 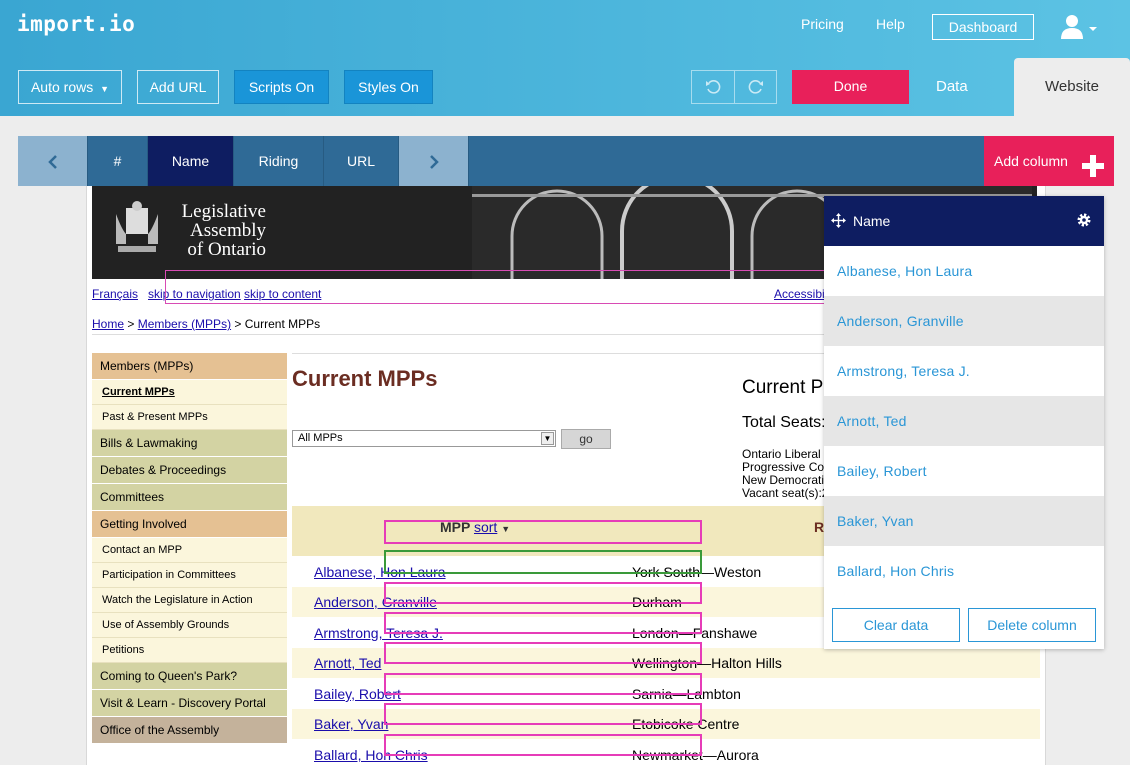 I want to click on app-logo: import.io, so click(x=76, y=24).